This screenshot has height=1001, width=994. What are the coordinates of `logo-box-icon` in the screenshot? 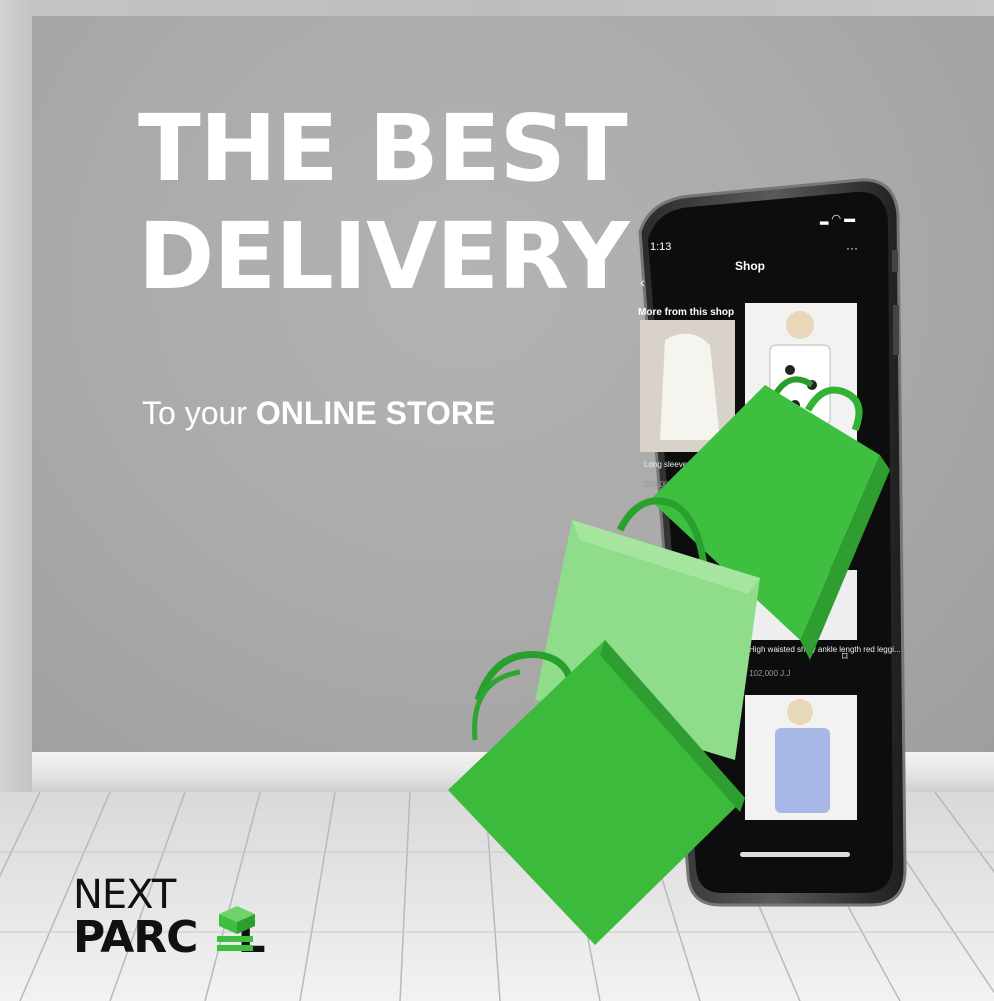 It's located at (236, 928).